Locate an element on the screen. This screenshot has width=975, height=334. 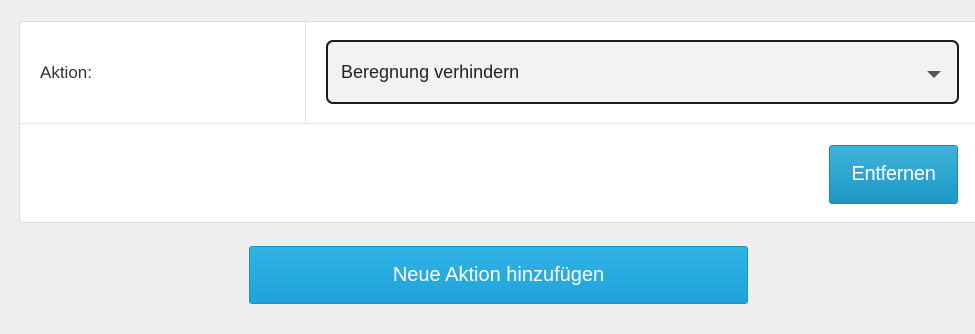
chevron-down-icon is located at coordinates (934, 74).